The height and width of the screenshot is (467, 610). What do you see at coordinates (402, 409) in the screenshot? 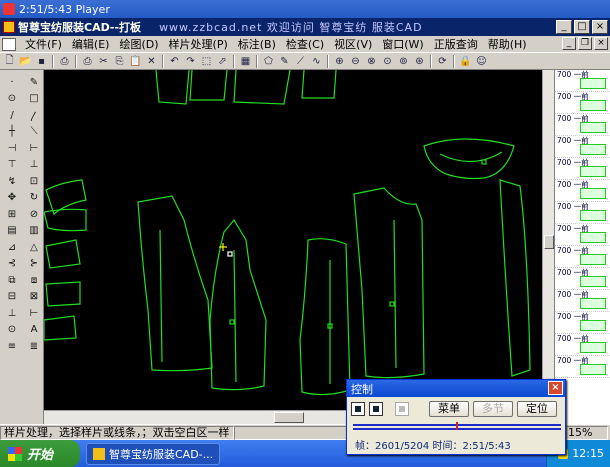
I see `record-toggle-button` at bounding box center [402, 409].